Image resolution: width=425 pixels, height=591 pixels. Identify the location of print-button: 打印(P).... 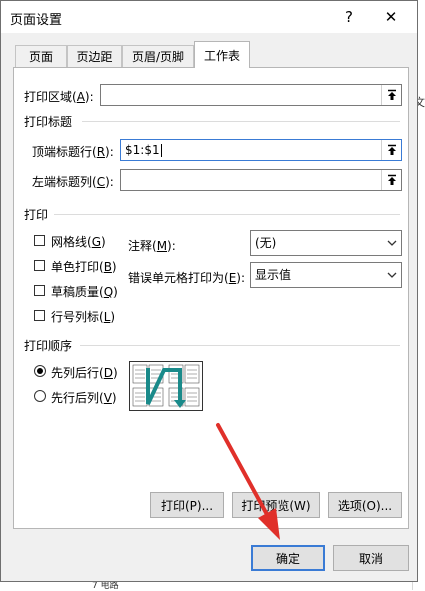
(187, 505).